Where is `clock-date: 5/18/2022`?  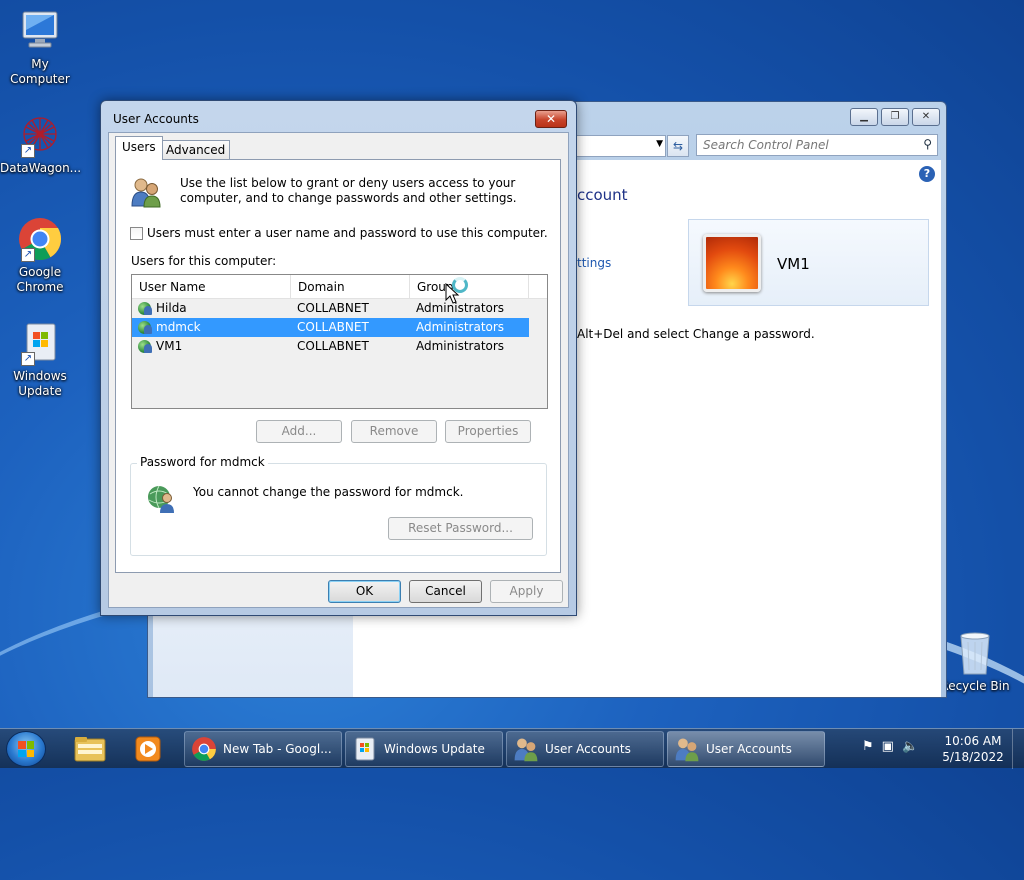 clock-date: 5/18/2022 is located at coordinates (973, 757).